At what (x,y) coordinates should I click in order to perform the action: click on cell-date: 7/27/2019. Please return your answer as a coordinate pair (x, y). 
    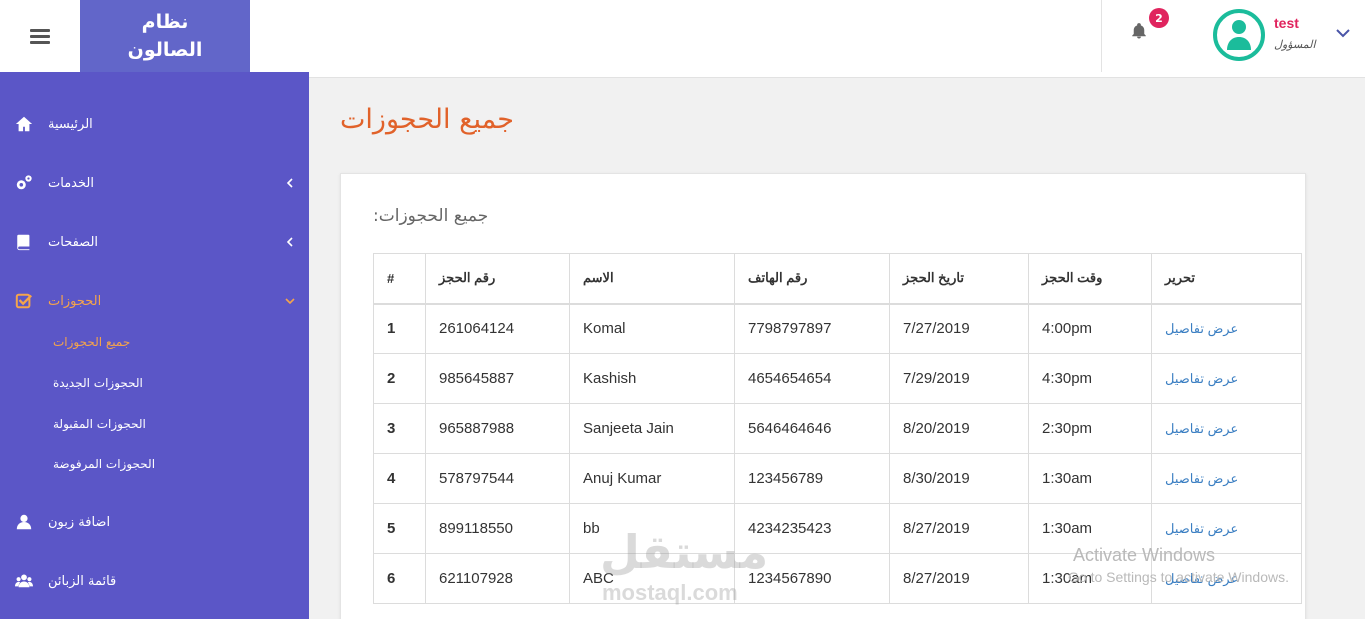
    Looking at the image, I should click on (959, 328).